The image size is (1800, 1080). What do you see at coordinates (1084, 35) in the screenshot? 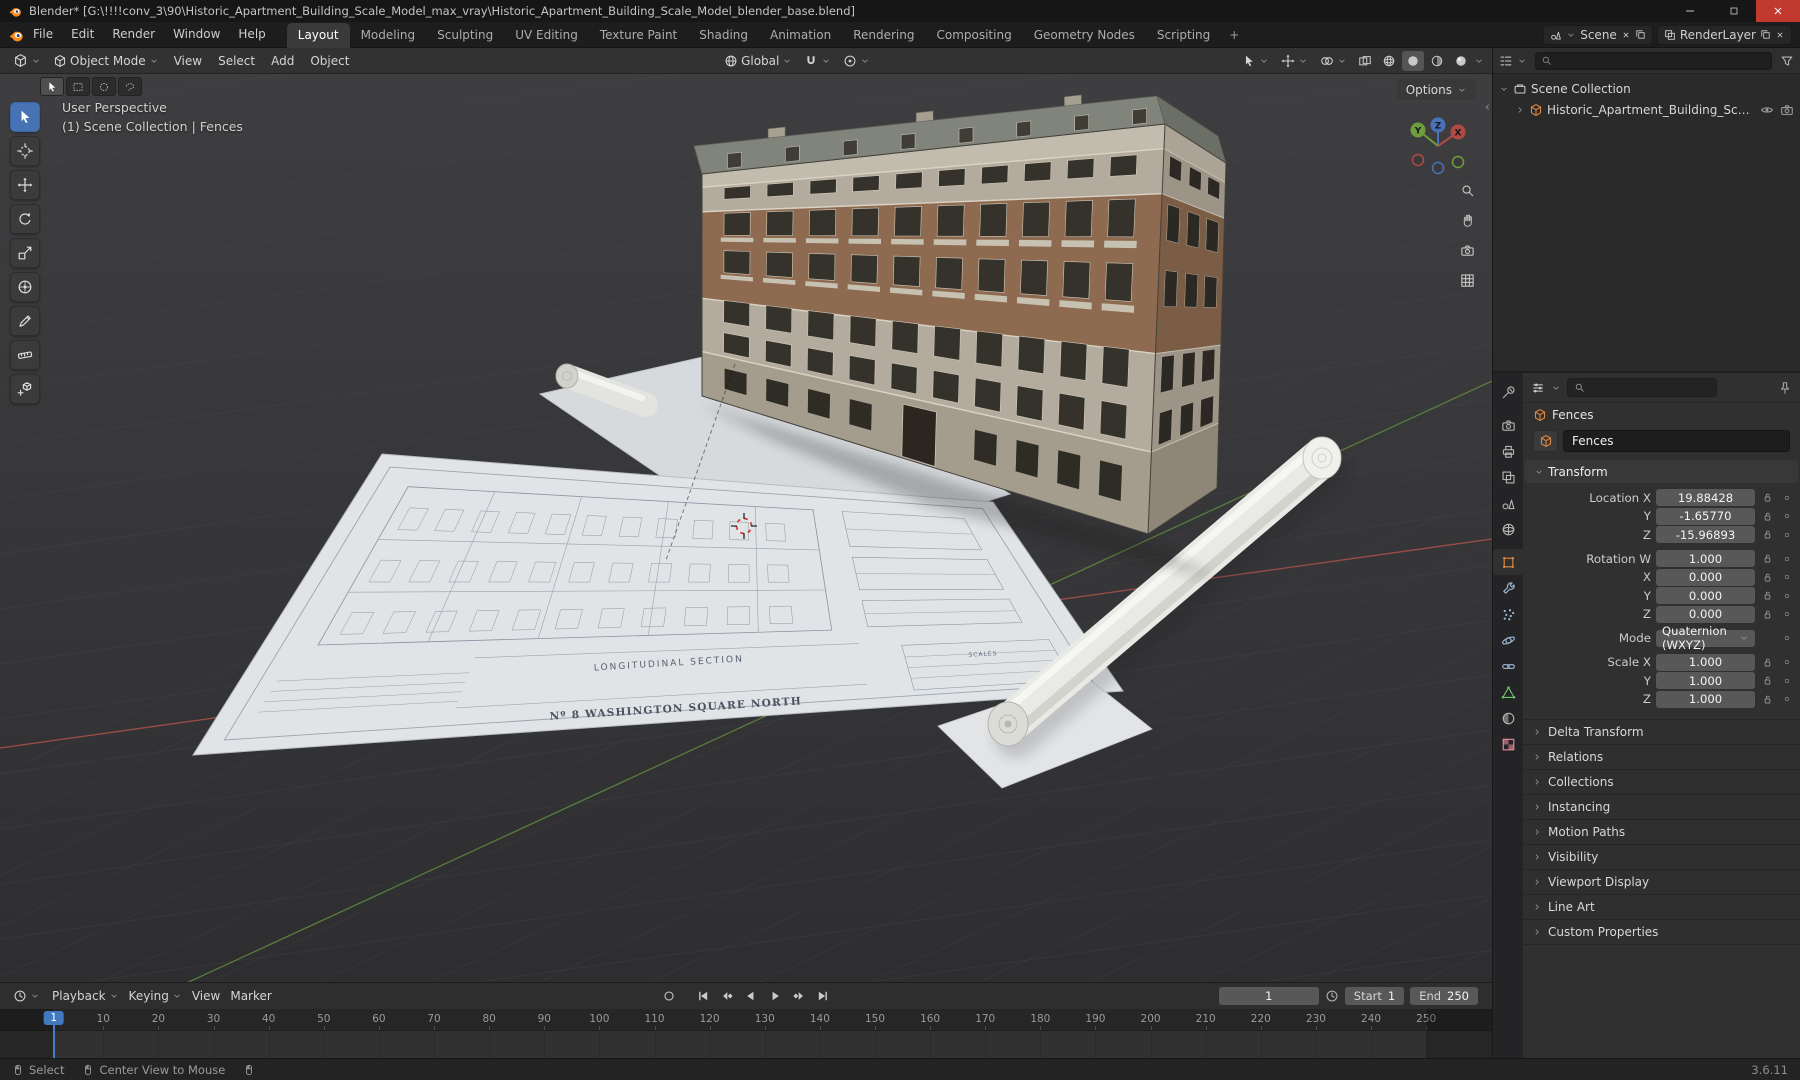
I see `workspace-tab-geometry-nodes: Geometry Nodes` at bounding box center [1084, 35].